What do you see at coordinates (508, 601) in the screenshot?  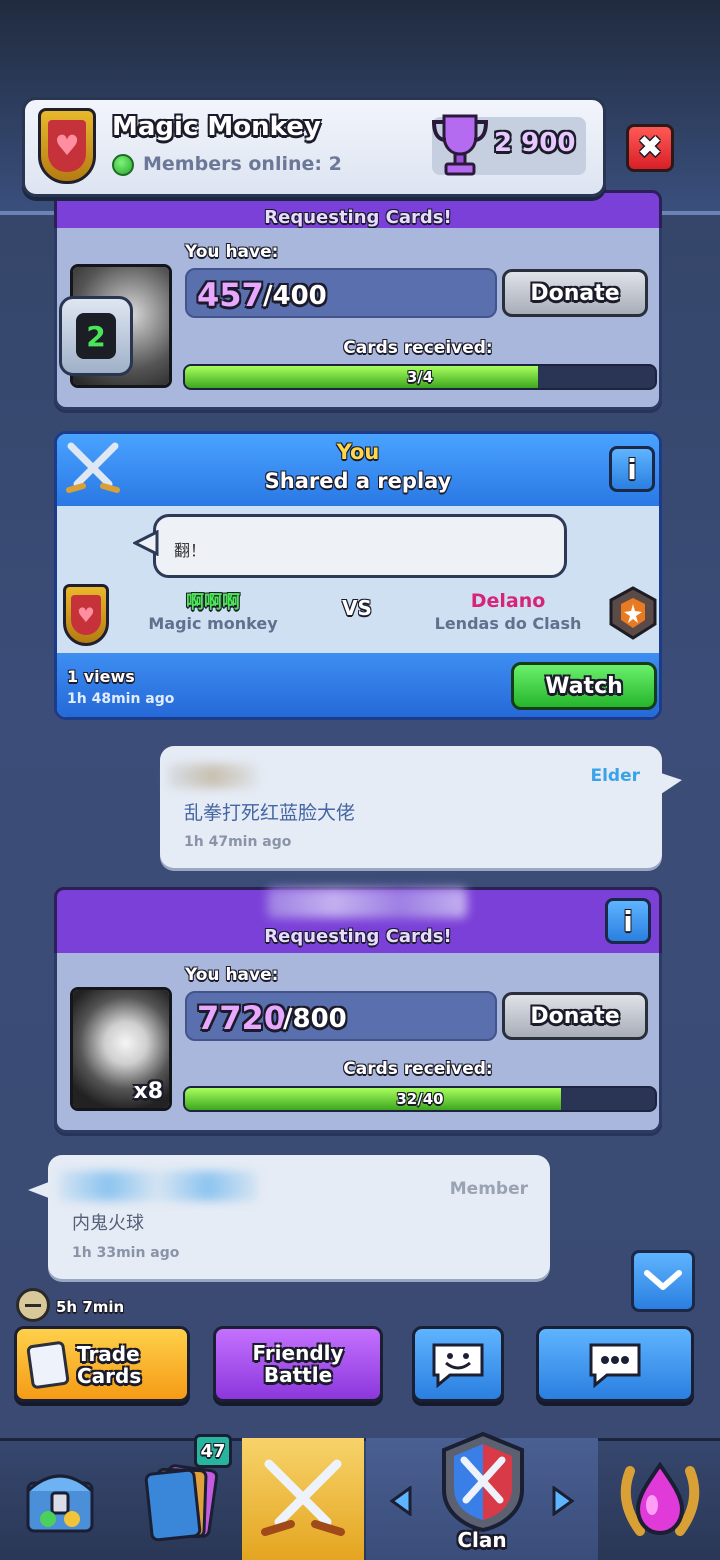 I see `player2-name: Delano` at bounding box center [508, 601].